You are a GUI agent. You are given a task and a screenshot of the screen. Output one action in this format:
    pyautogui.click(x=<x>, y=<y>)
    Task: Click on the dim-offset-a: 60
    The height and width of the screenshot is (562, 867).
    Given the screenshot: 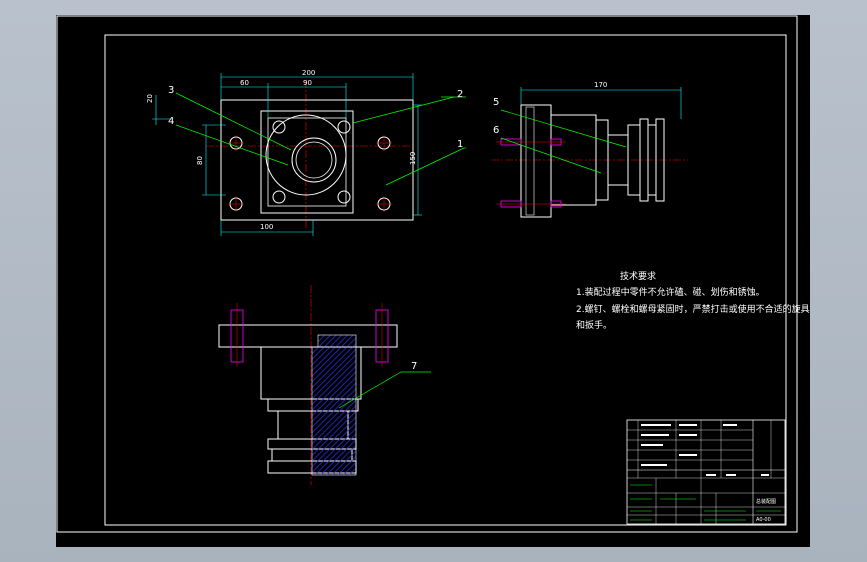 What is the action you would take?
    pyautogui.click(x=244, y=83)
    